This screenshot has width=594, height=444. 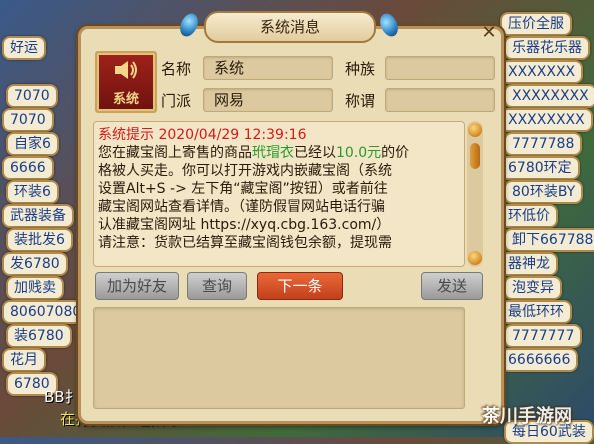 I want to click on message-line1c: 的价, so click(x=395, y=153).